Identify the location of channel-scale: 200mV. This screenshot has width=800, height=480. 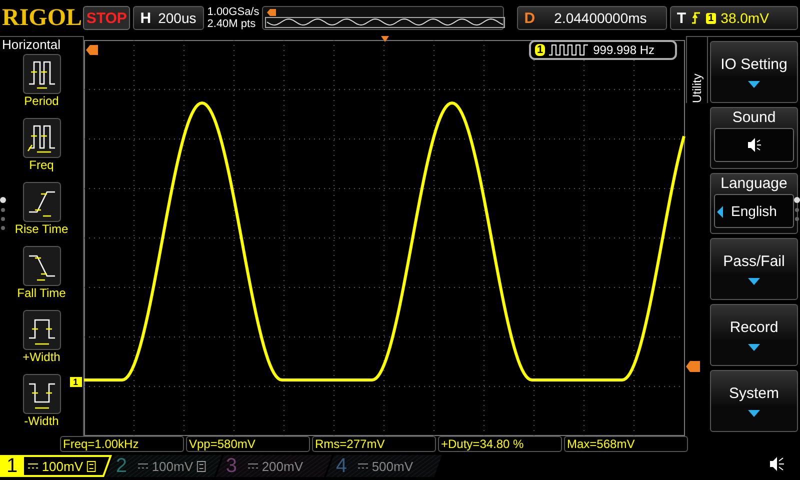
(283, 466).